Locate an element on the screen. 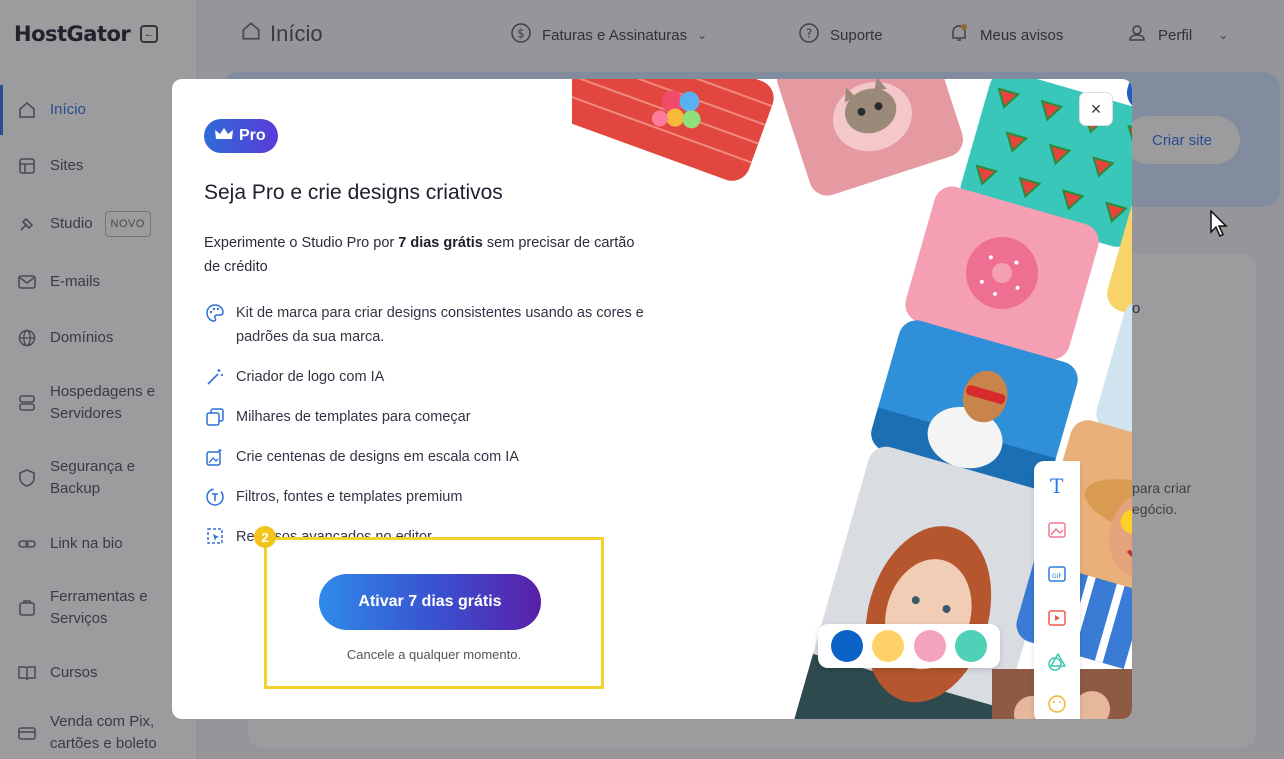  brand-colors-palette is located at coordinates (909, 646).